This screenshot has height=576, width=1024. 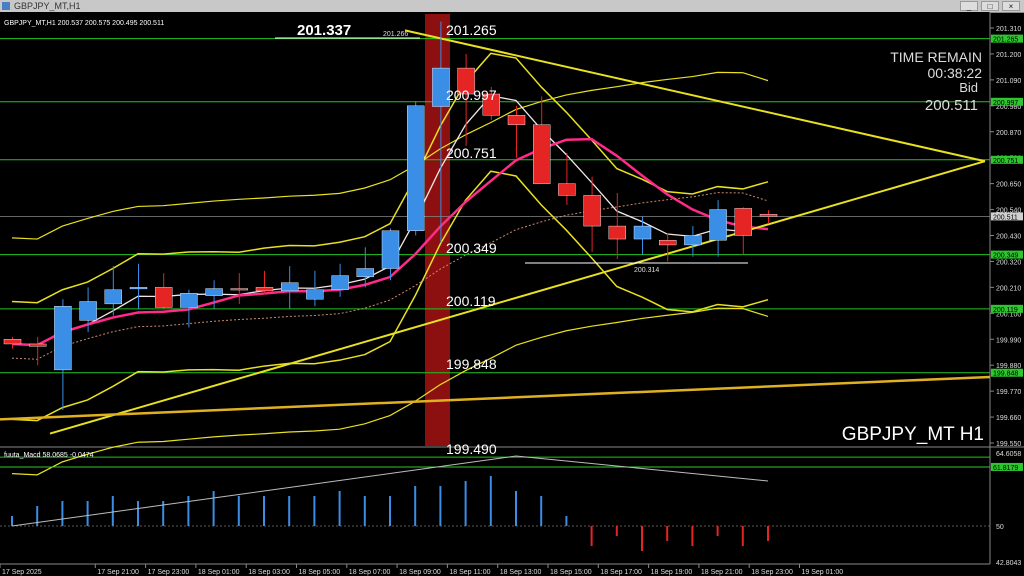 I want to click on level-label-201265: 201.265, so click(x=471, y=30).